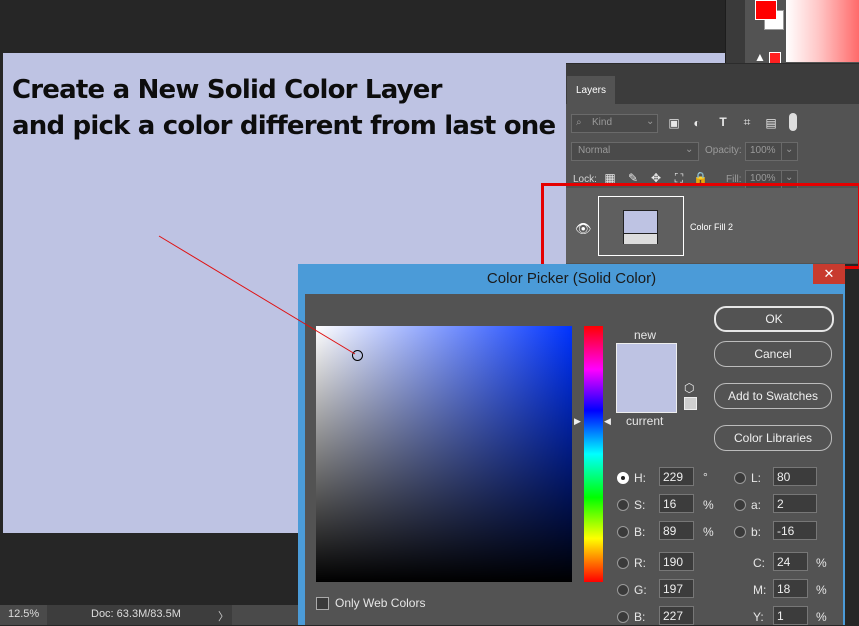  What do you see at coordinates (623, 532) in the screenshot?
I see `radio-brightness` at bounding box center [623, 532].